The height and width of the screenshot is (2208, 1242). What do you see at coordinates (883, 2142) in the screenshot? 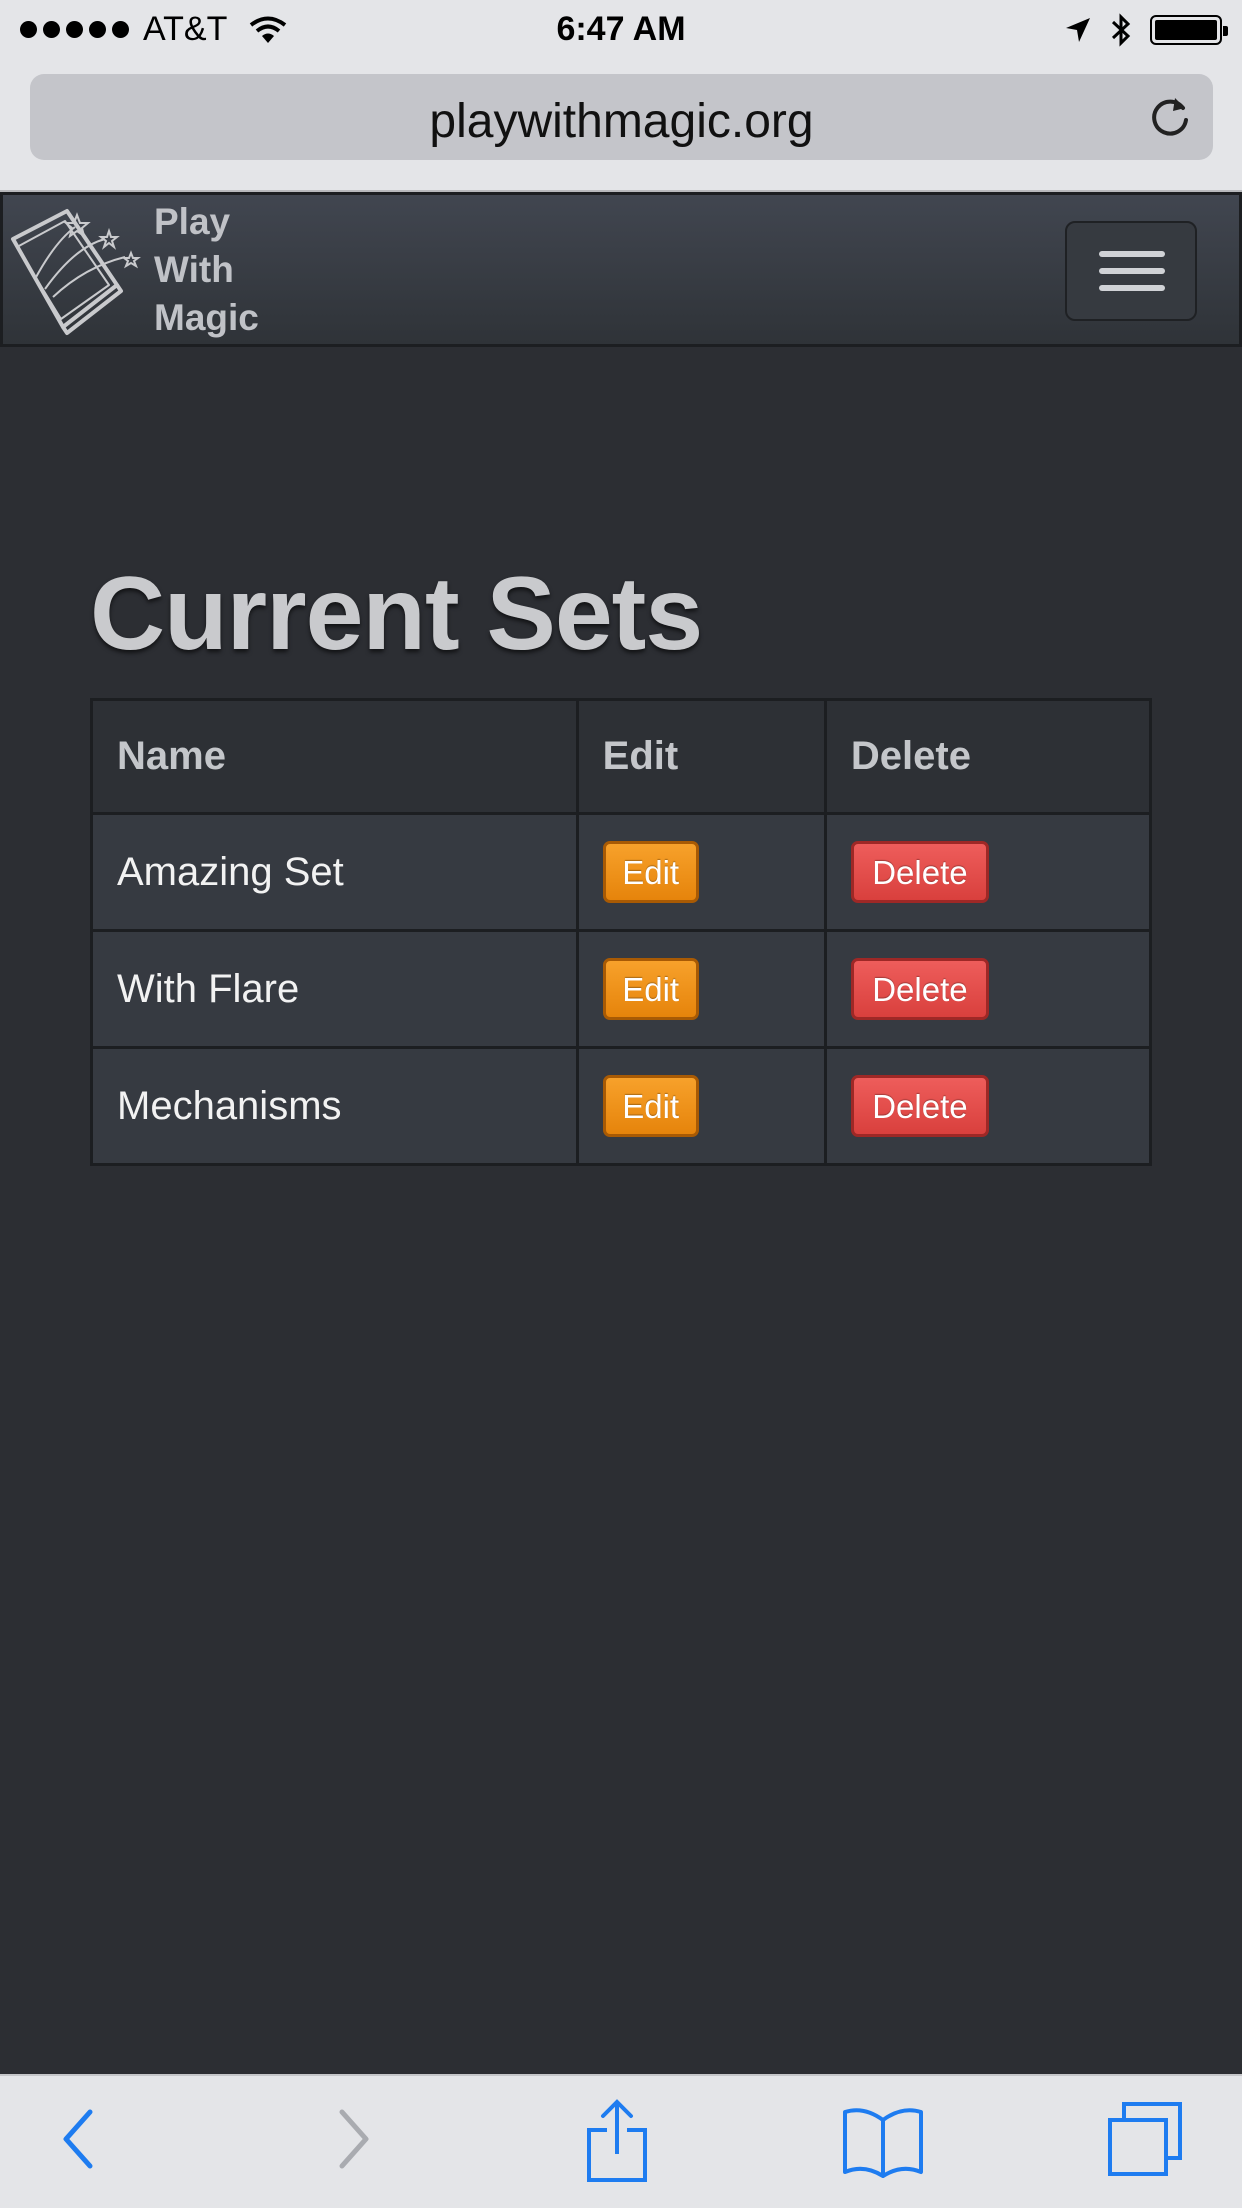
I see `bookmarks-icon` at bounding box center [883, 2142].